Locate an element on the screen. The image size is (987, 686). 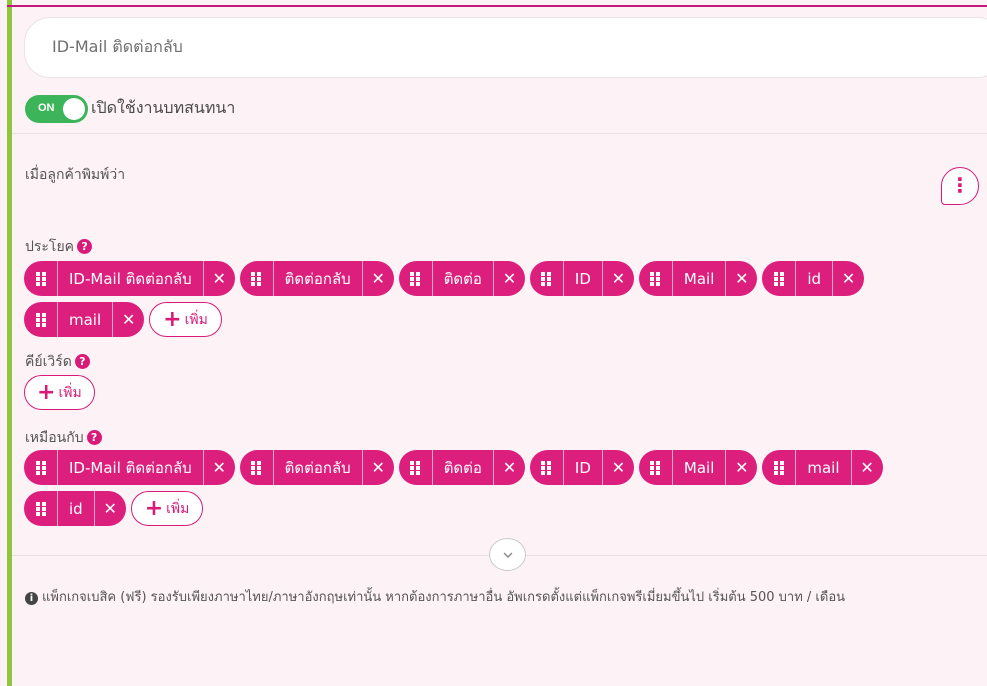
divider is located at coordinates (499, 133).